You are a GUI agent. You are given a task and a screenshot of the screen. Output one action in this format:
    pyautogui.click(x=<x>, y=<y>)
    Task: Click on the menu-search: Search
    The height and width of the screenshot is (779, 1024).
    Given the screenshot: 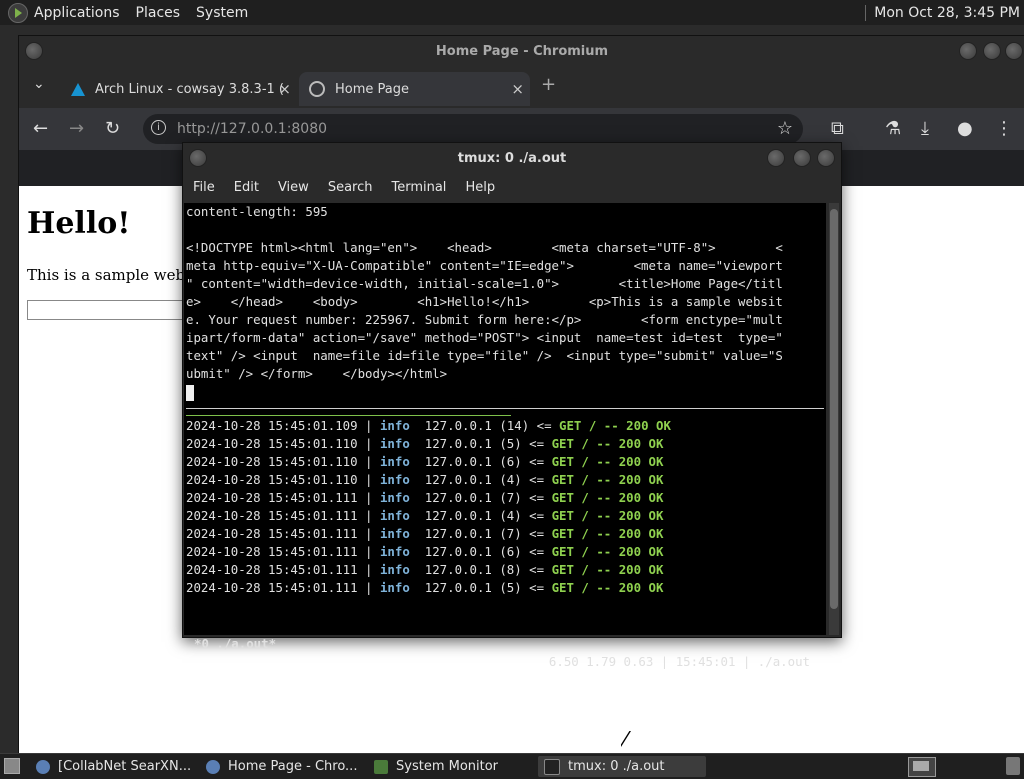 What is the action you would take?
    pyautogui.click(x=350, y=187)
    